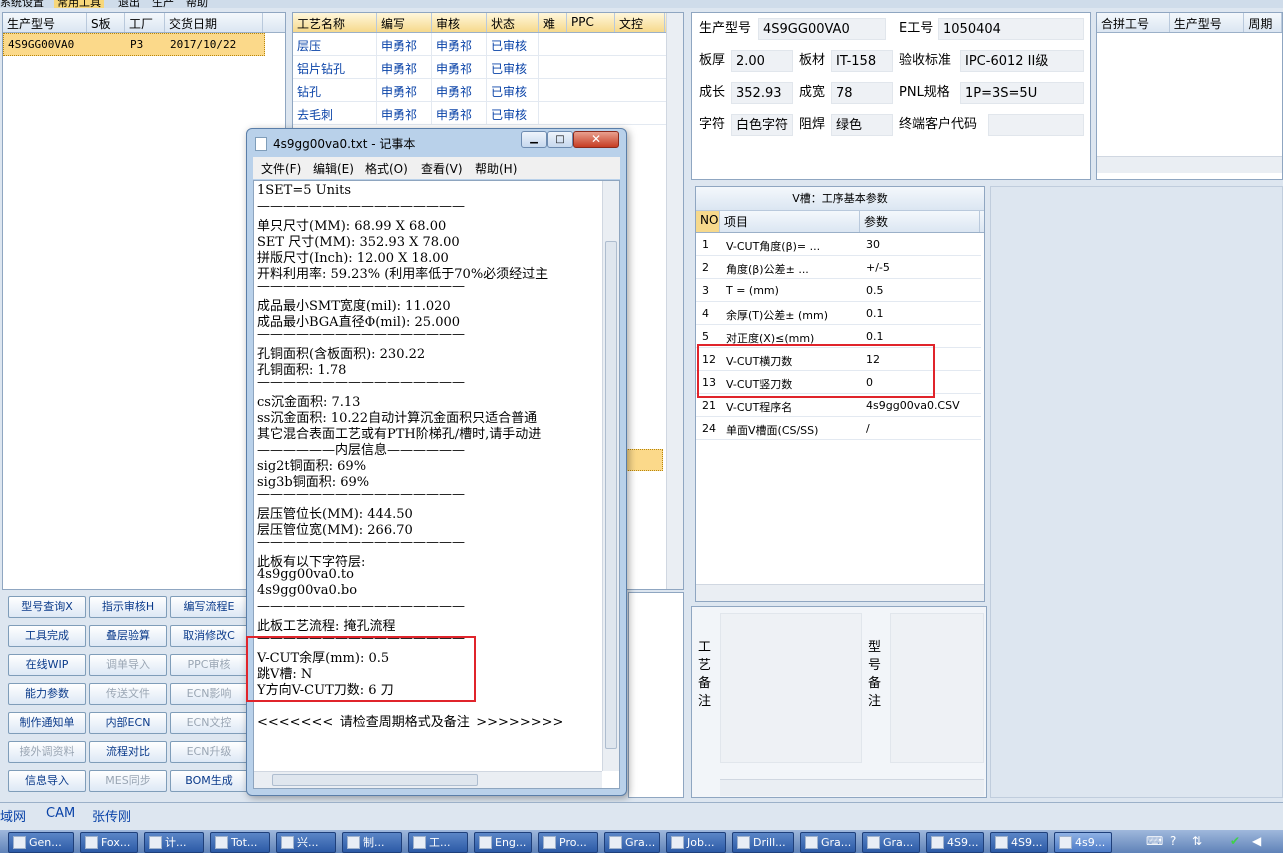 The height and width of the screenshot is (853, 1283). Describe the element at coordinates (553, 22) in the screenshot. I see `col-difficulty: 难` at that location.